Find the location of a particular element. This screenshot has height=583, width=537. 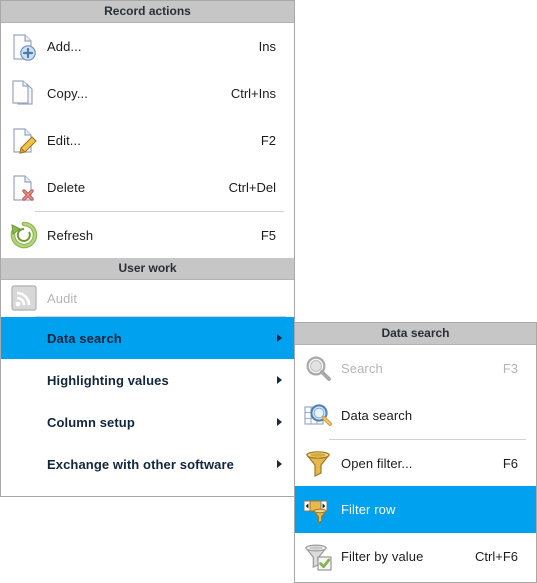

submenu-item-filter-by-value: Filter by value Ctrl+F6 is located at coordinates (415, 556).